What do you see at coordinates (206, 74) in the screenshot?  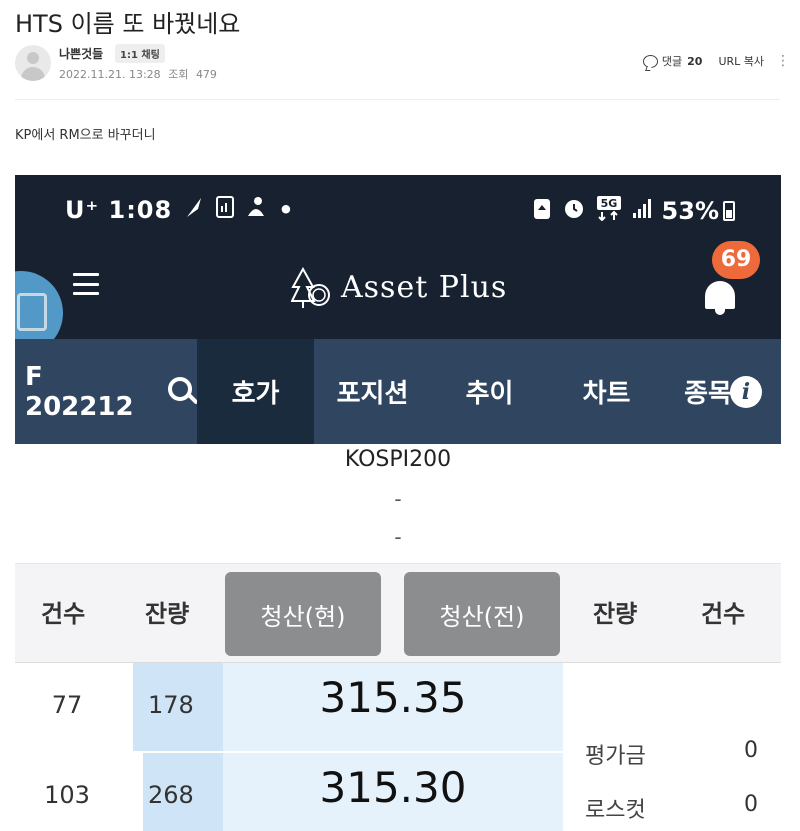 I see `views-count: 479` at bounding box center [206, 74].